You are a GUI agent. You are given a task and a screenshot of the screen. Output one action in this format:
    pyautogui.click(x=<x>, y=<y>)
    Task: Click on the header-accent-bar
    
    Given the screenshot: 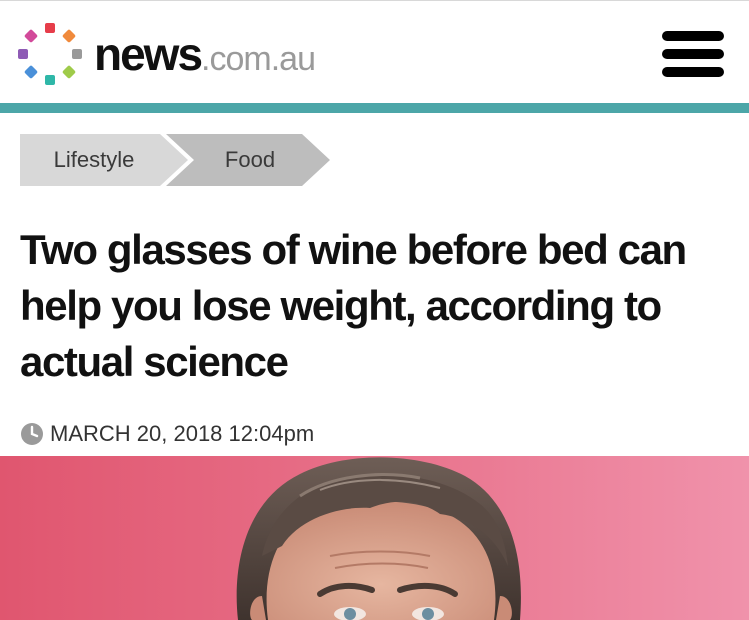 What is the action you would take?
    pyautogui.click(x=374, y=108)
    